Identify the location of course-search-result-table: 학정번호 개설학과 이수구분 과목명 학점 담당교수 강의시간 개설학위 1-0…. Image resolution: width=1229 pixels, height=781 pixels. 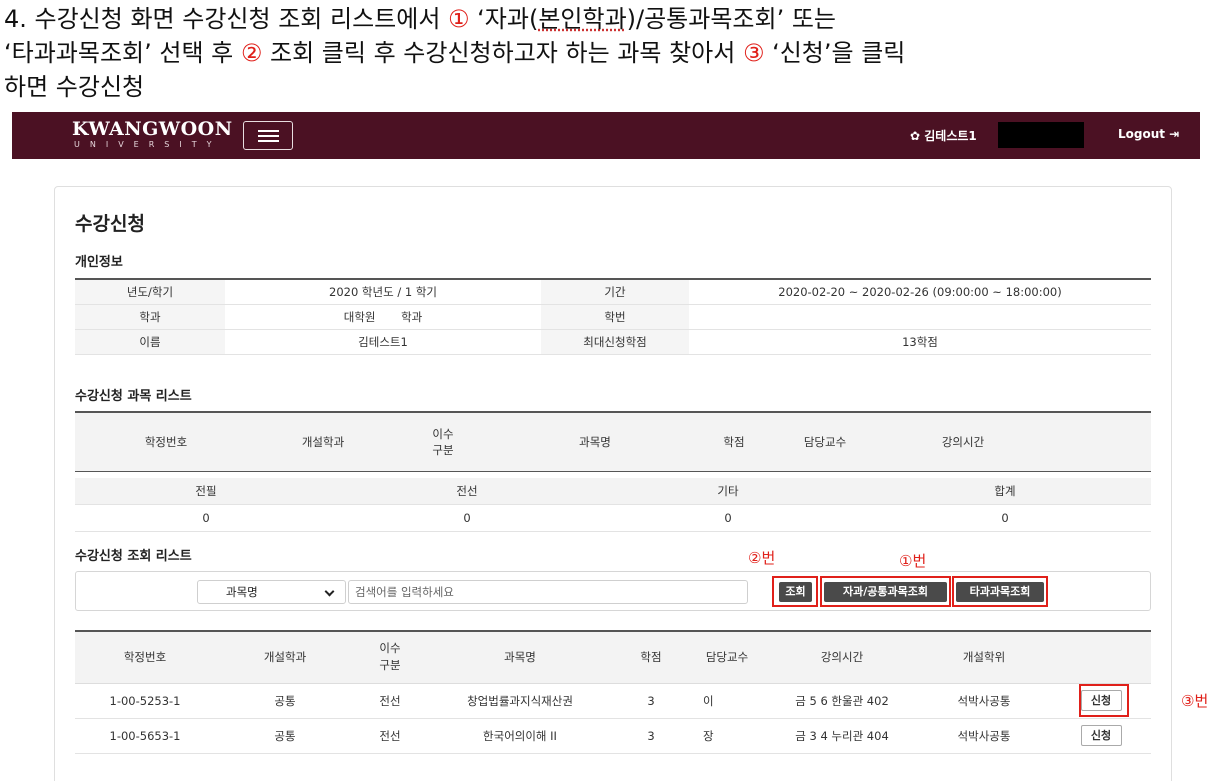
(613, 692).